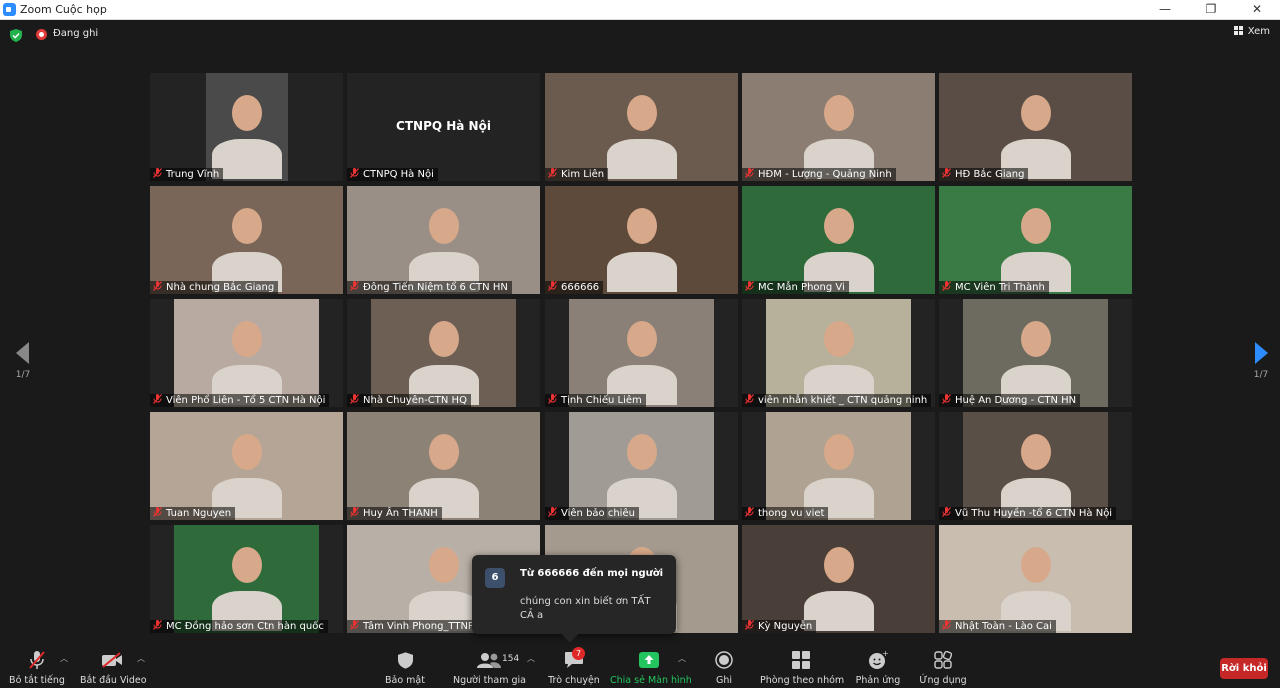 The image size is (1280, 688). I want to click on participant-tile: Huy Ân THANH, so click(443, 466).